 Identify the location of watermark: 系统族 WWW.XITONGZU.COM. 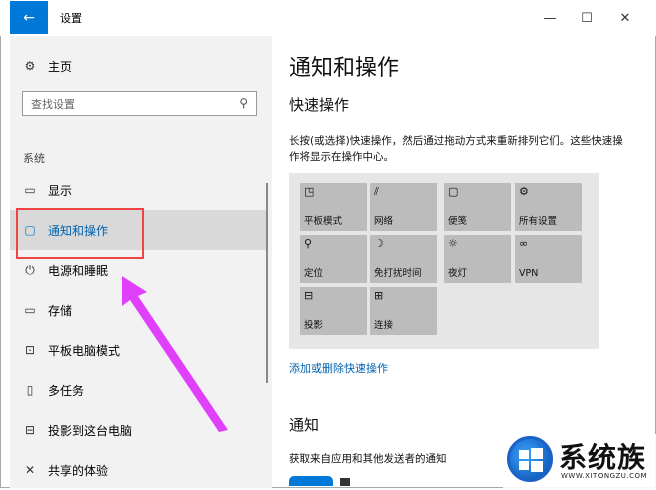
(579, 461).